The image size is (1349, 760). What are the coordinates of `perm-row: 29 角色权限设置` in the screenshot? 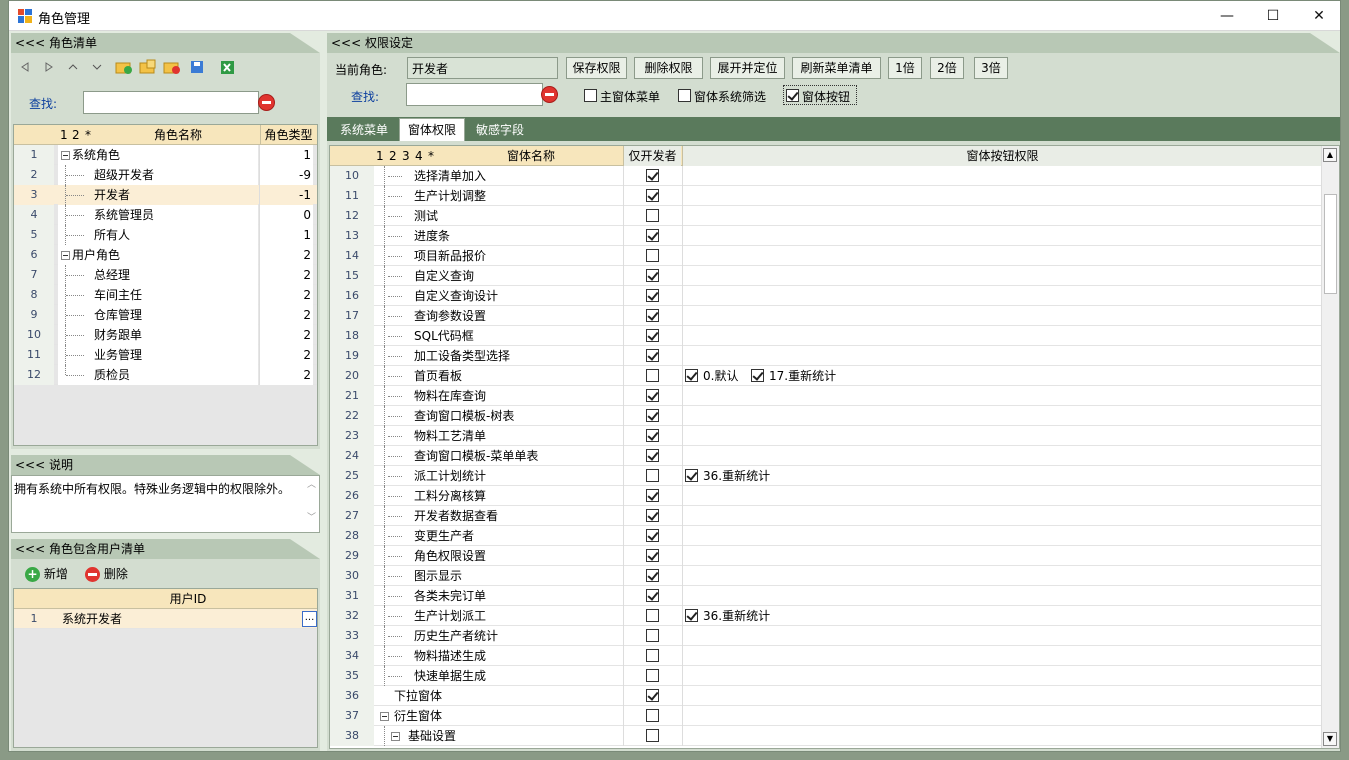 It's located at (834, 556).